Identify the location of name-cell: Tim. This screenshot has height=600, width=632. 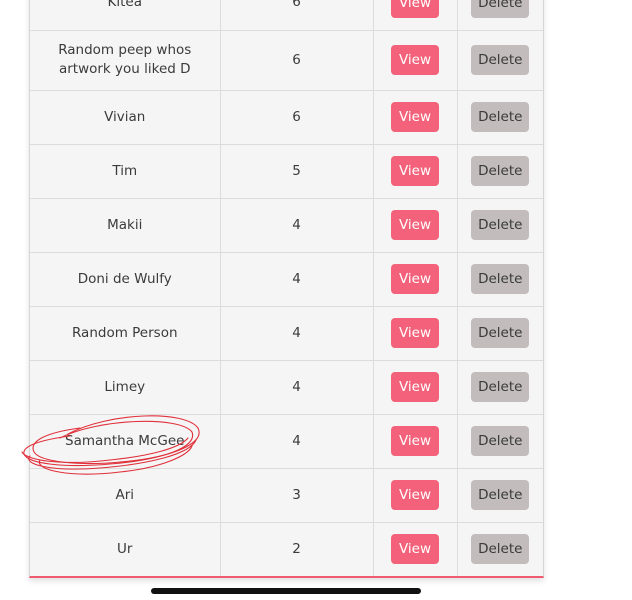
(125, 171).